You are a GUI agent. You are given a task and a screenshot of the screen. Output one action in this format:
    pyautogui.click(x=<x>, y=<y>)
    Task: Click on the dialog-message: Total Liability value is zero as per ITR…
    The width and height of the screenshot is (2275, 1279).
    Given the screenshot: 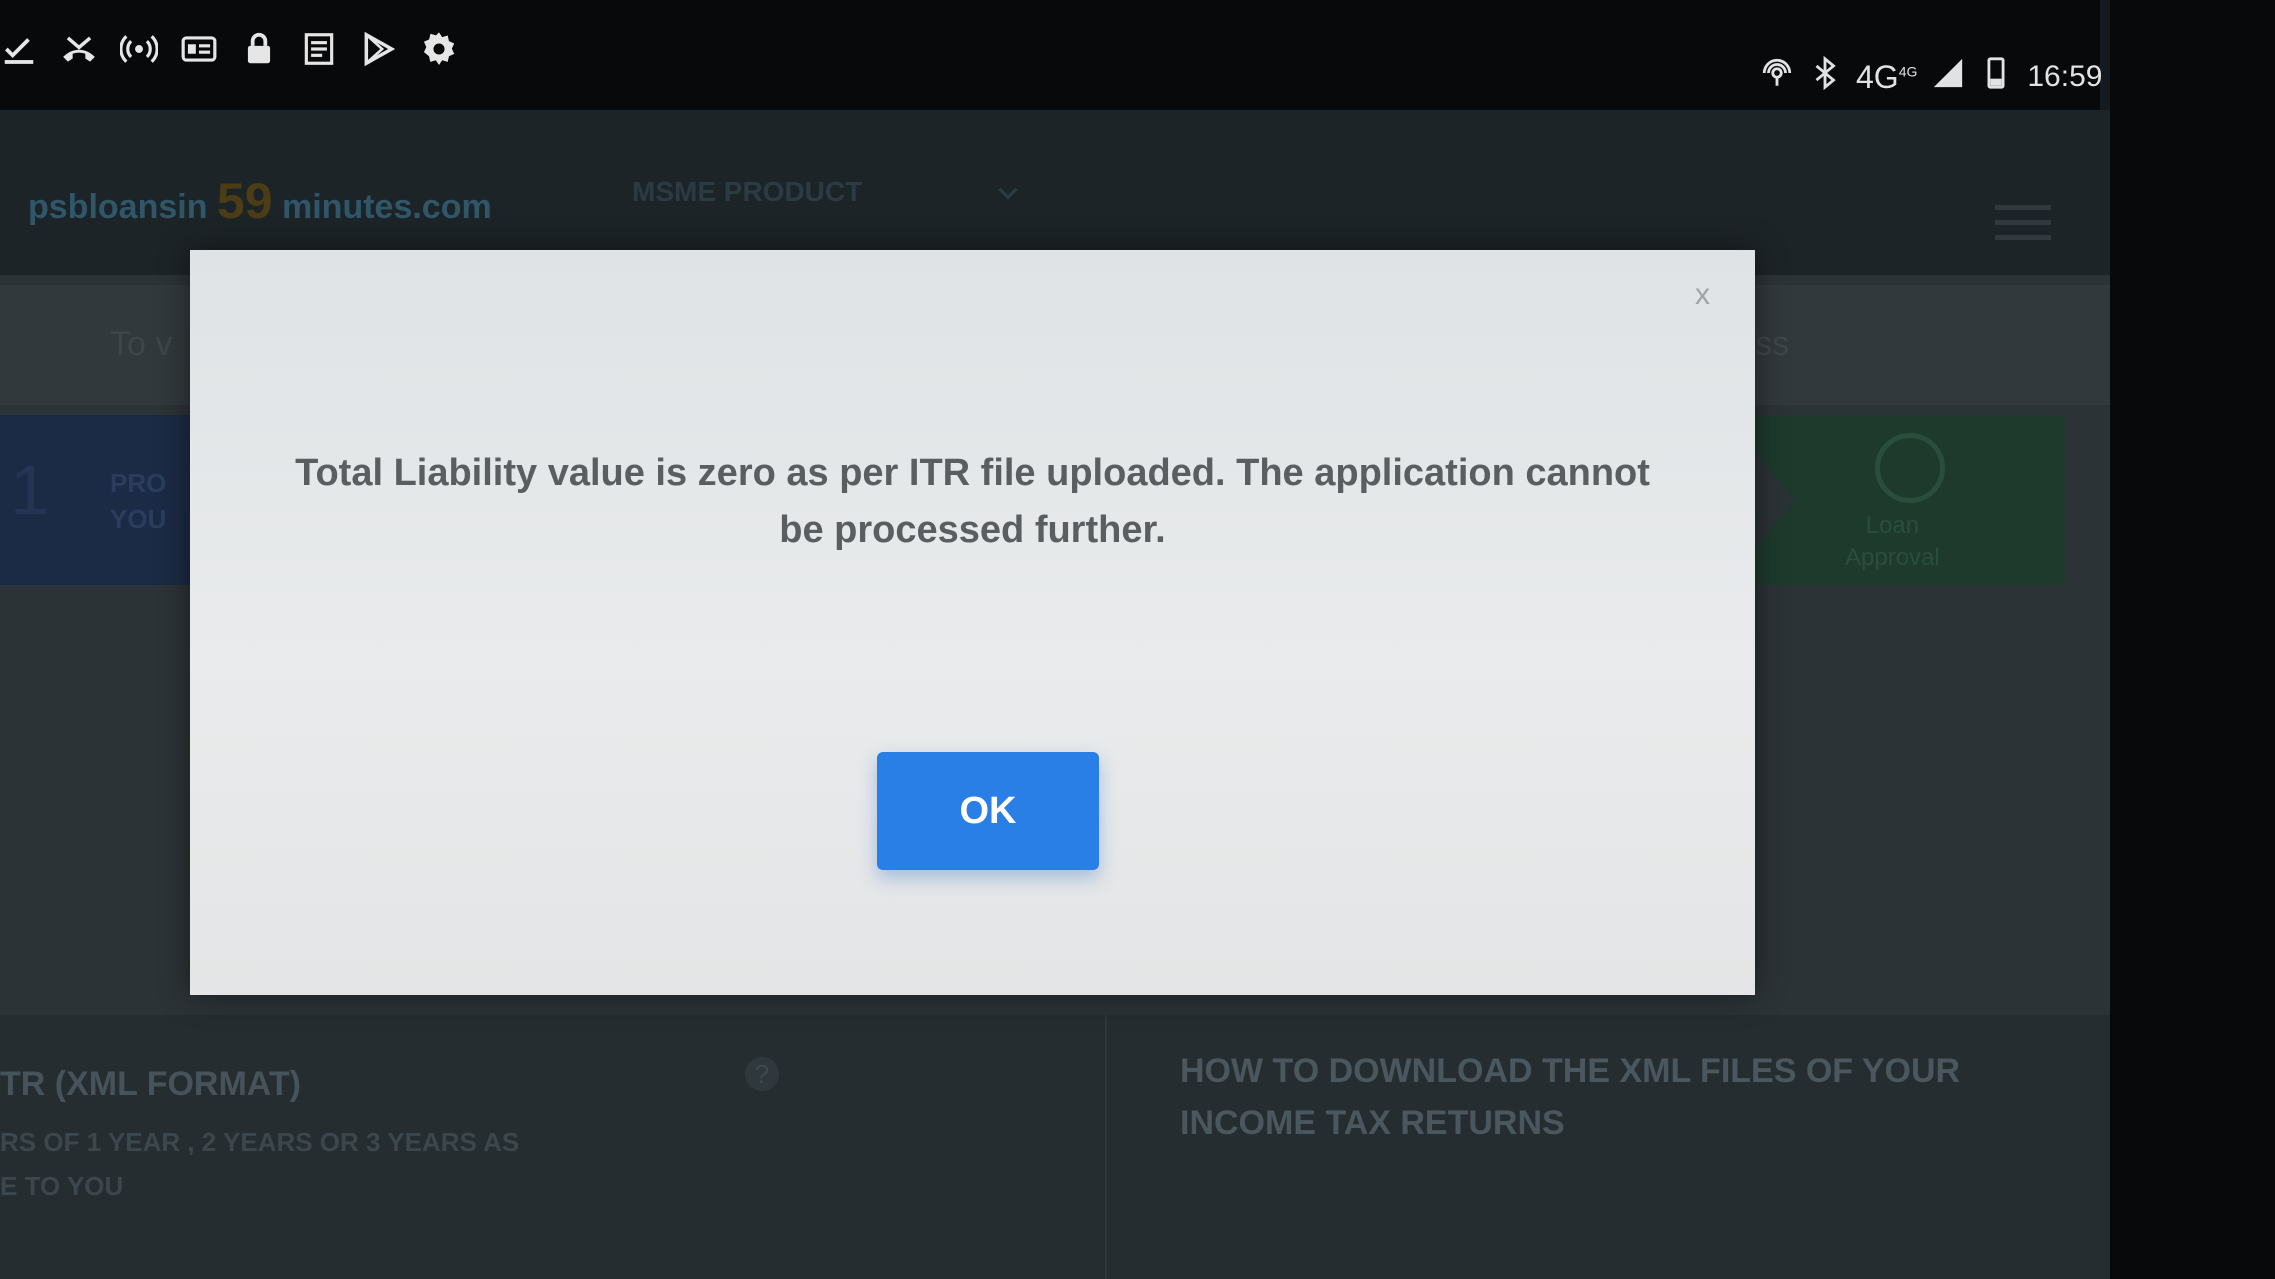 What is the action you would take?
    pyautogui.click(x=972, y=501)
    